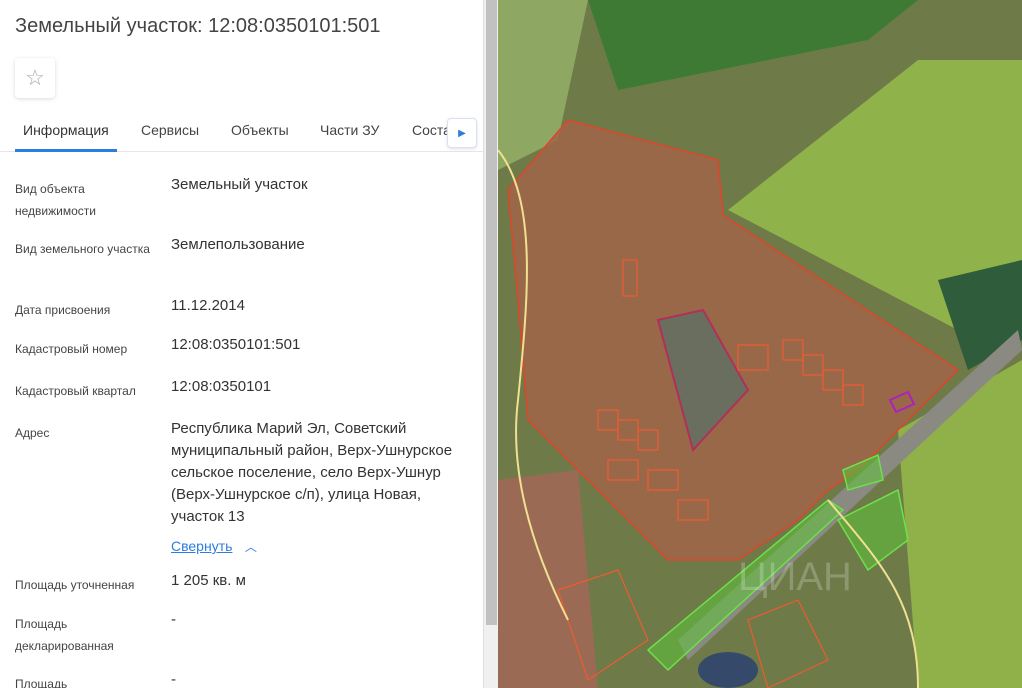  Describe the element at coordinates (64, 635) in the screenshot. I see `field-label: Площадь декларированная` at that location.